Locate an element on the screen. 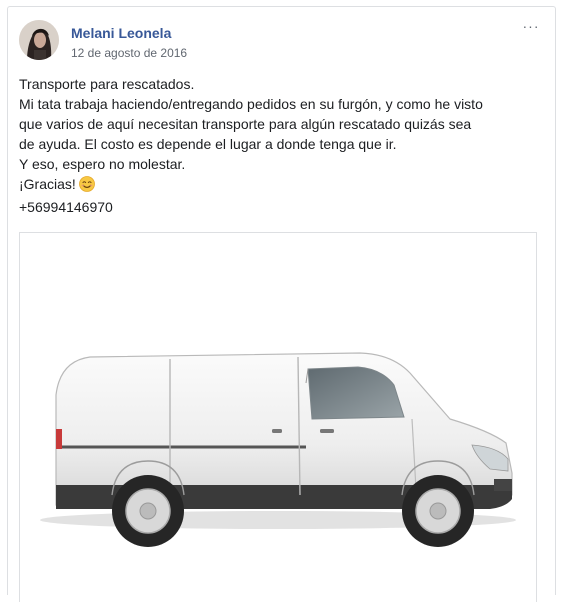 This screenshot has width=563, height=603. profile-photo is located at coordinates (39, 40).